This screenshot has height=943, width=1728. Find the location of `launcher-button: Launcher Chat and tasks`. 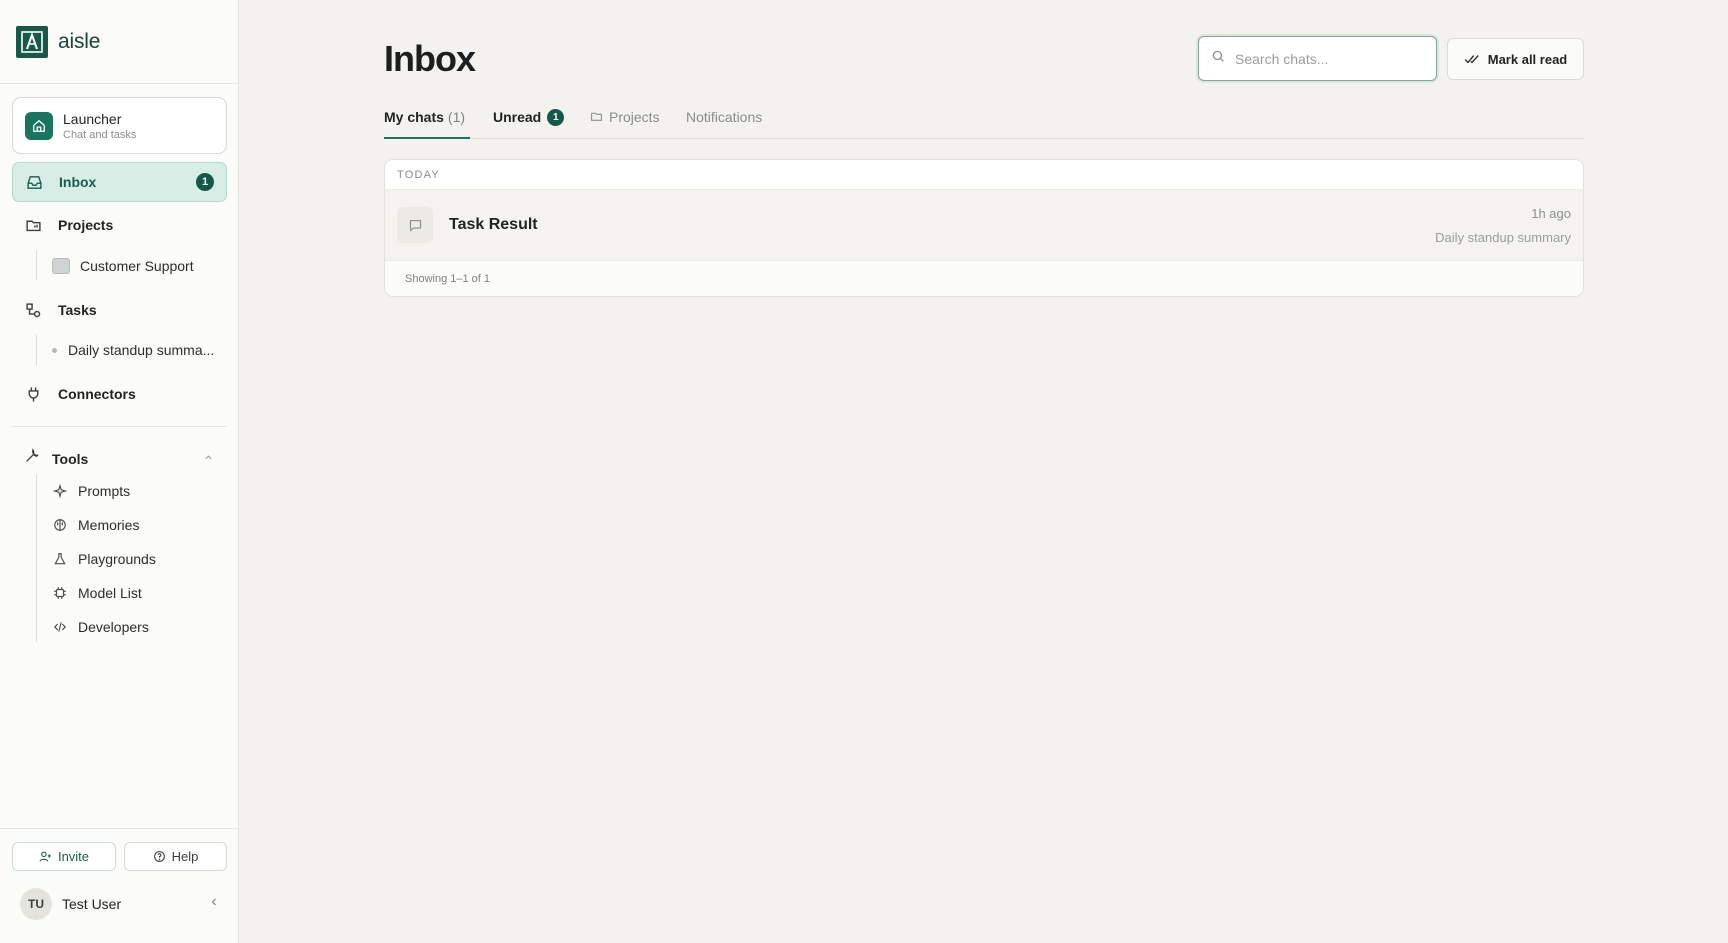

launcher-button: Launcher Chat and tasks is located at coordinates (119, 125).